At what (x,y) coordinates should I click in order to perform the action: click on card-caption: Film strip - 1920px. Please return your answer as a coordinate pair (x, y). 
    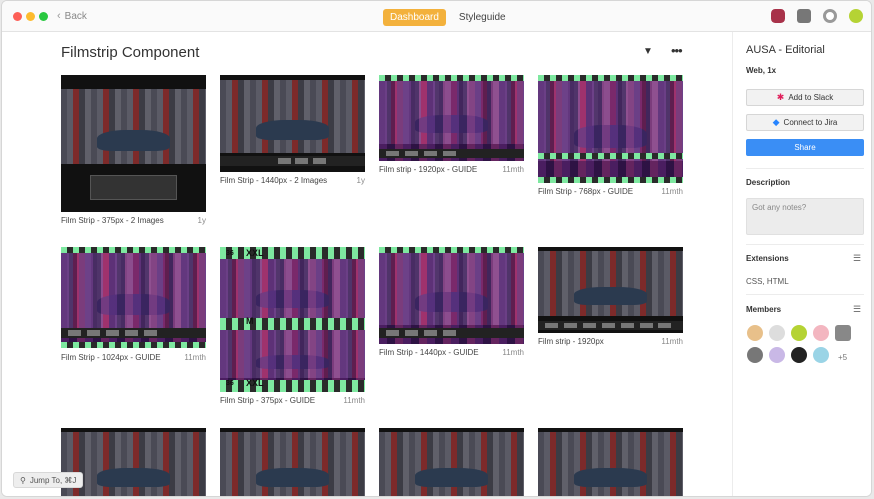
    Looking at the image, I should click on (571, 341).